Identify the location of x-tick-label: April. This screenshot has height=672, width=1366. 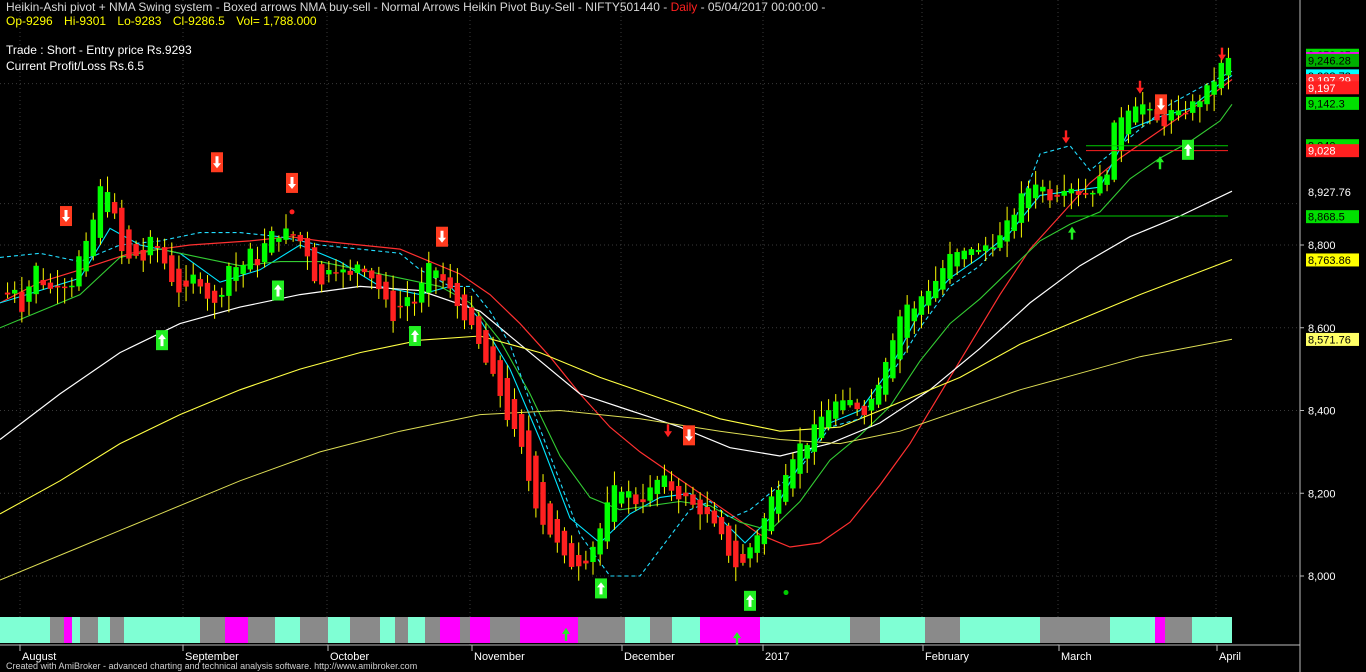
(1230, 657).